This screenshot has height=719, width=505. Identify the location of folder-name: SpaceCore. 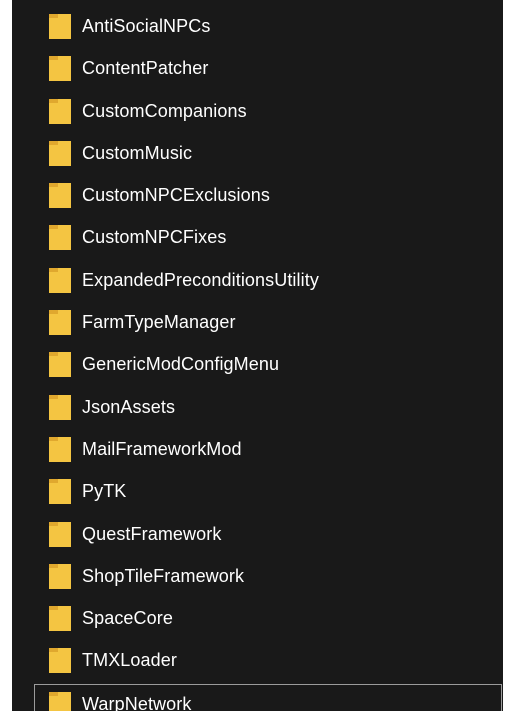
(127, 618).